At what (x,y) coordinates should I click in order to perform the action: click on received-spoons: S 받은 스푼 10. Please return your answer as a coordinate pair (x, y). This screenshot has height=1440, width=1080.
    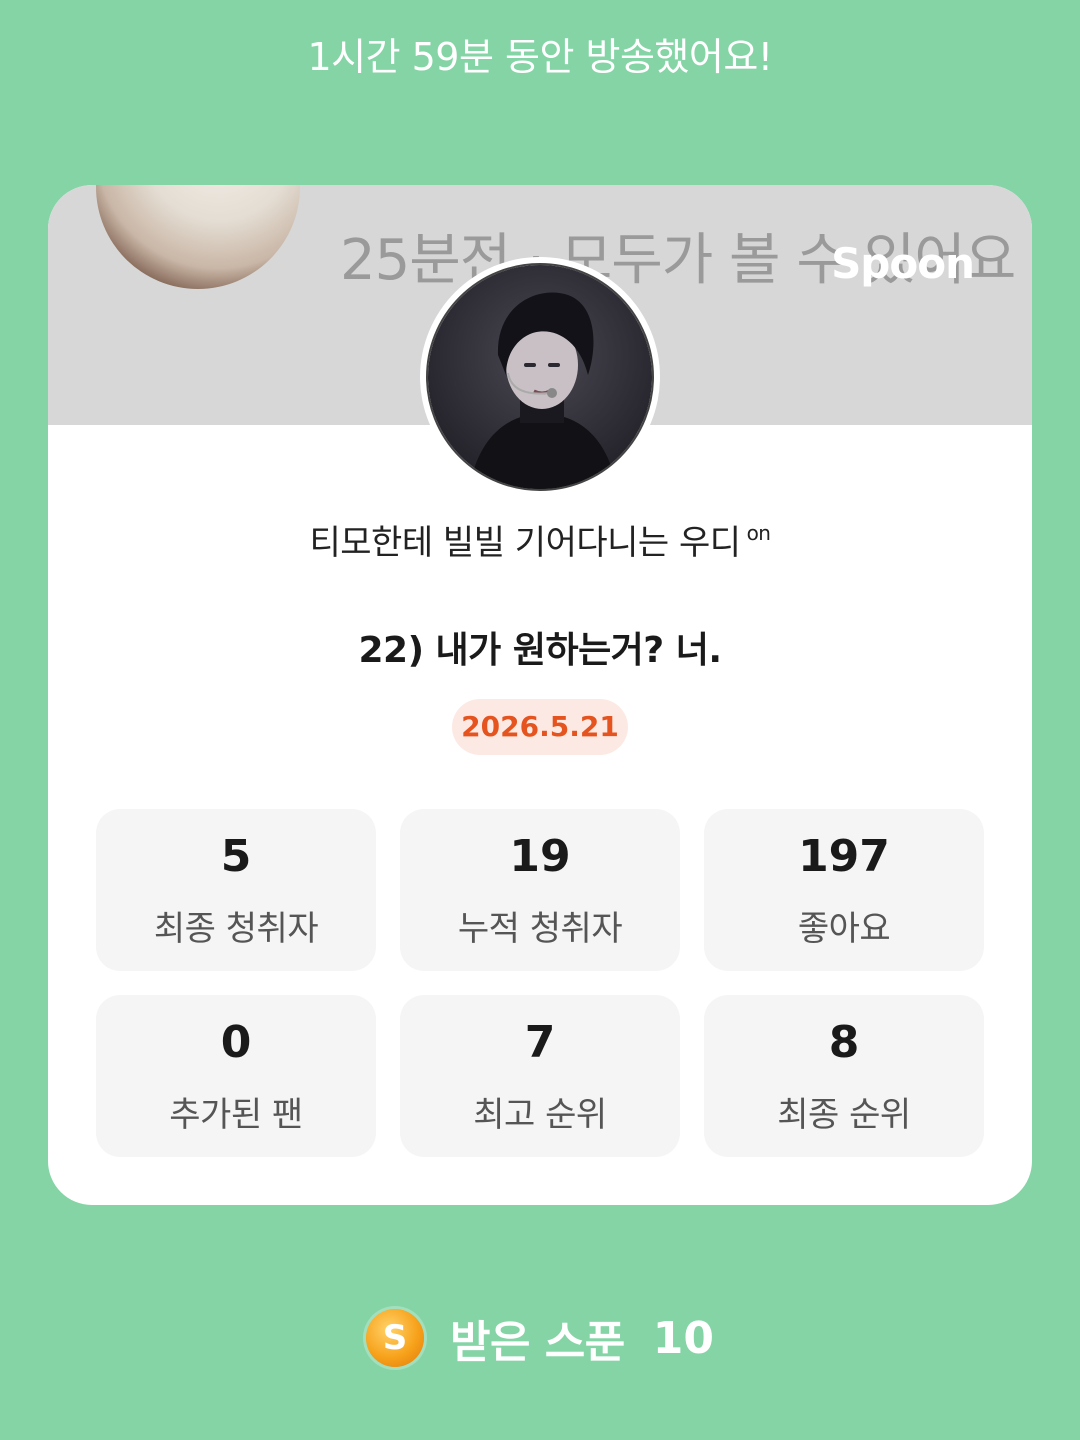
    Looking at the image, I should click on (540, 1338).